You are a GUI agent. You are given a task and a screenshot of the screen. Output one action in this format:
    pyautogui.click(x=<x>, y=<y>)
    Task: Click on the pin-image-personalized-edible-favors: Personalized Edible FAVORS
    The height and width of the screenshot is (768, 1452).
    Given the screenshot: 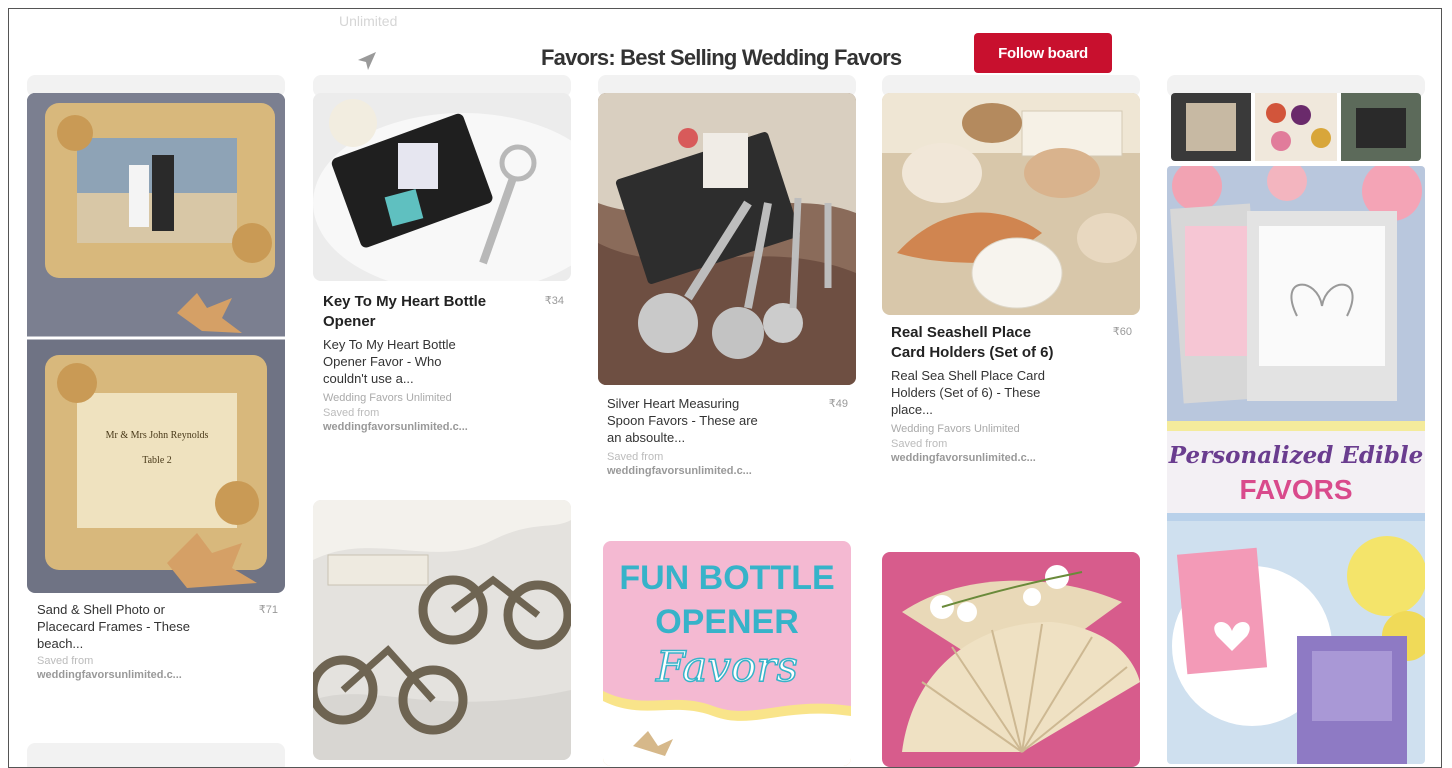 What is the action you would take?
    pyautogui.click(x=1296, y=465)
    